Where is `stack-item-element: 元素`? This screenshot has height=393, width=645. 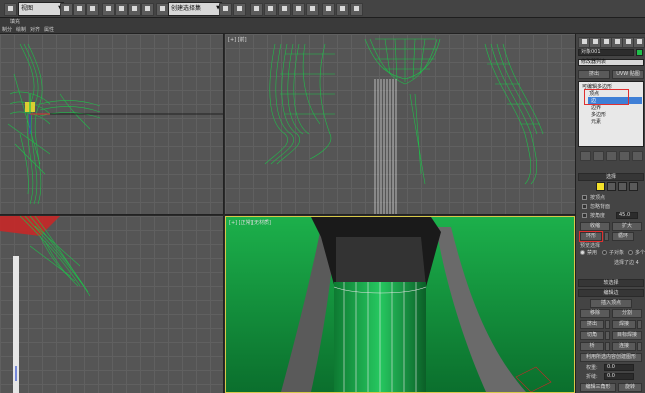 stack-item-element: 元素 is located at coordinates (596, 122).